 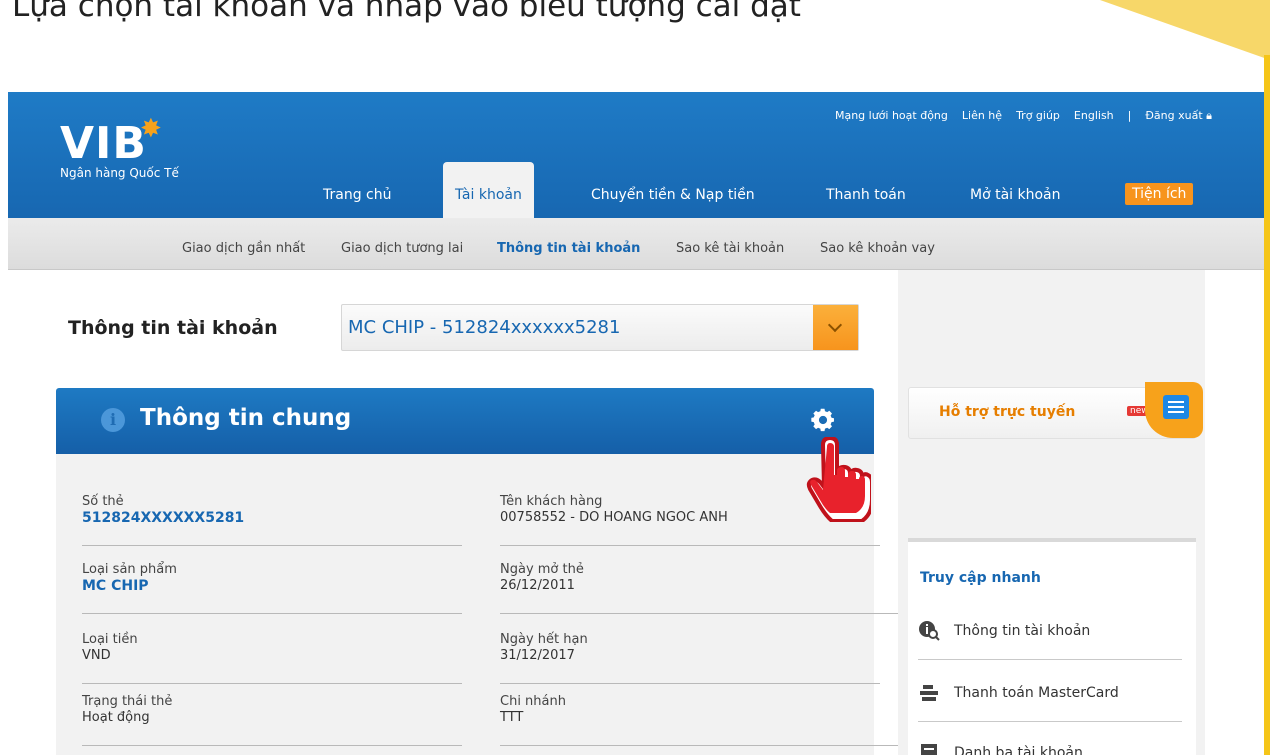 What do you see at coordinates (1094, 116) in the screenshot?
I see `link-english: English` at bounding box center [1094, 116].